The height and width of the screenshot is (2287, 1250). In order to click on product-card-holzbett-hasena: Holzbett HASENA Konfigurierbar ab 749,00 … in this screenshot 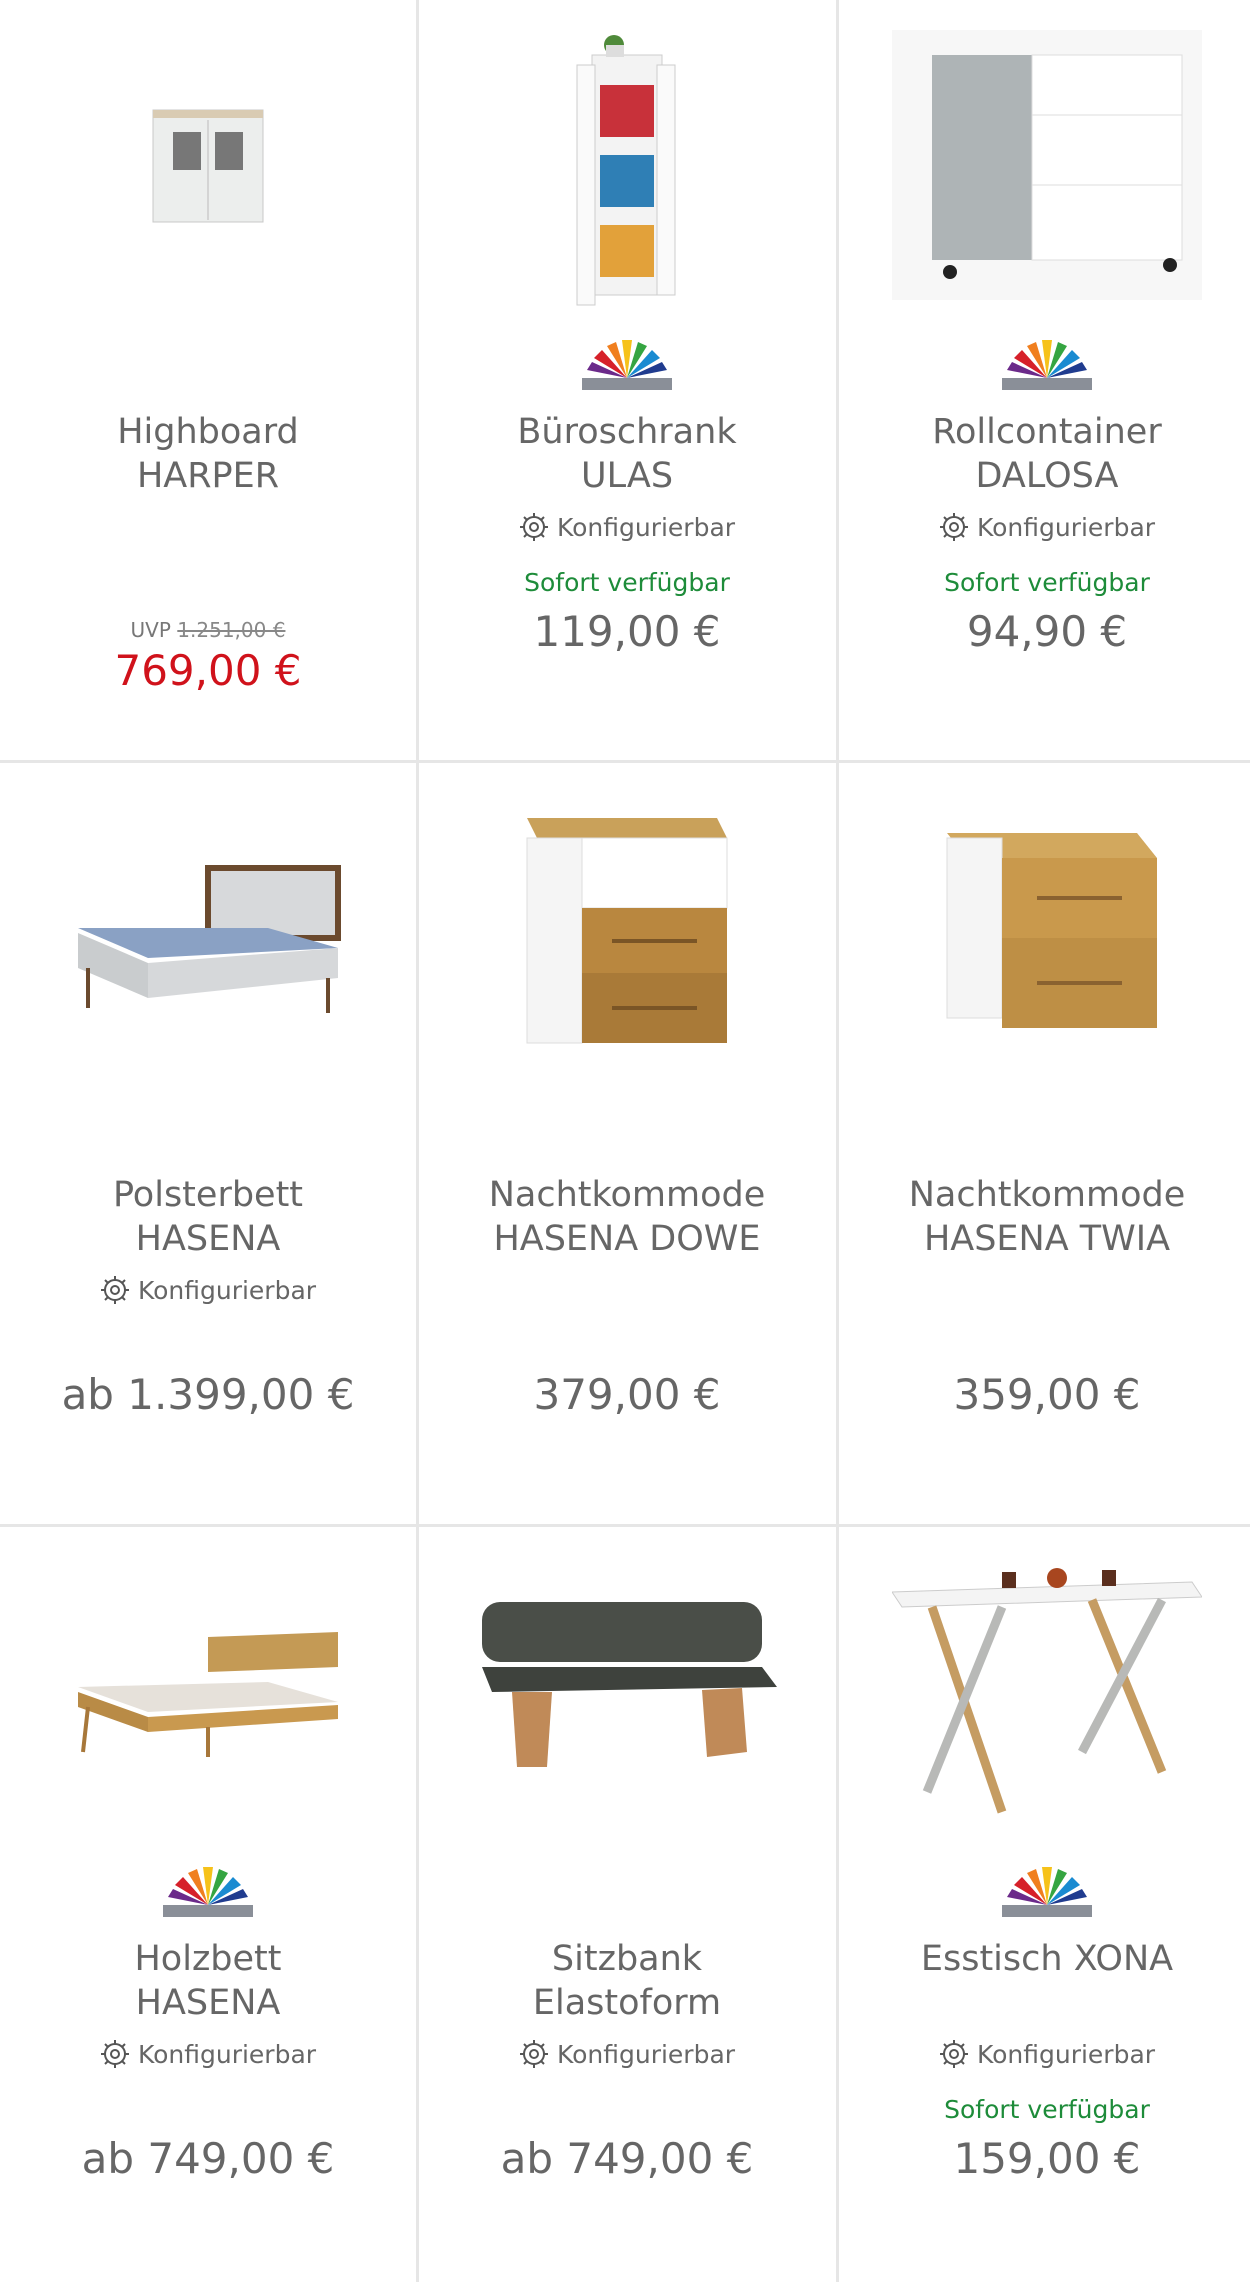, I will do `click(208, 1907)`.